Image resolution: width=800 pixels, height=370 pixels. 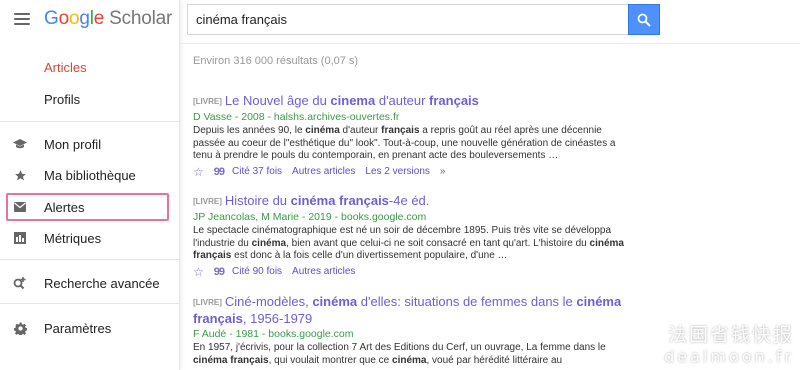 I want to click on title-text: Le Nouvel âge du, so click(x=277, y=100).